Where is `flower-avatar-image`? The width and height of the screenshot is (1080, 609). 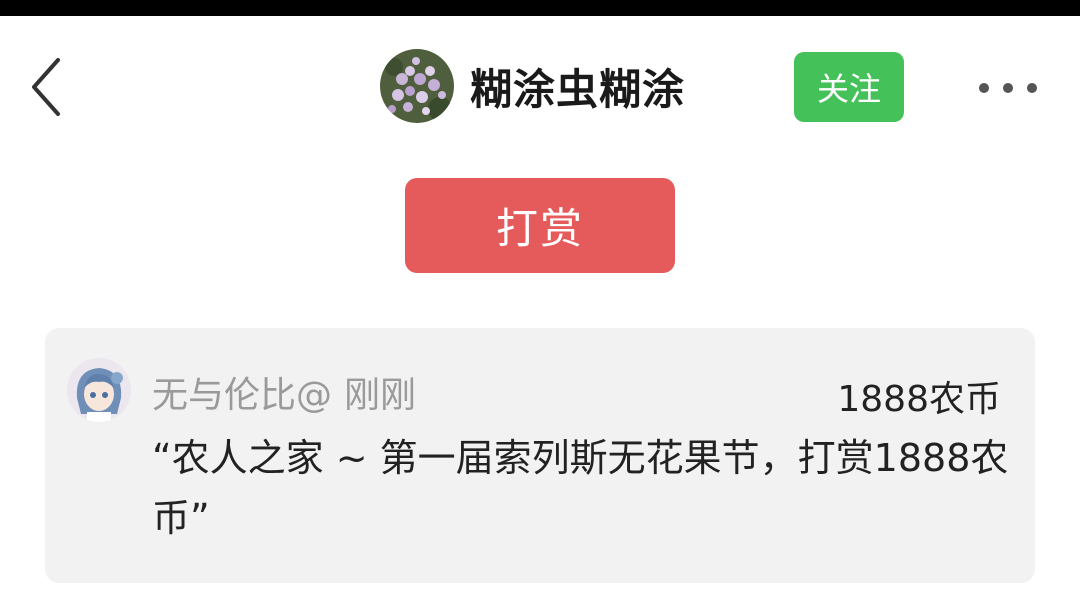 flower-avatar-image is located at coordinates (417, 86).